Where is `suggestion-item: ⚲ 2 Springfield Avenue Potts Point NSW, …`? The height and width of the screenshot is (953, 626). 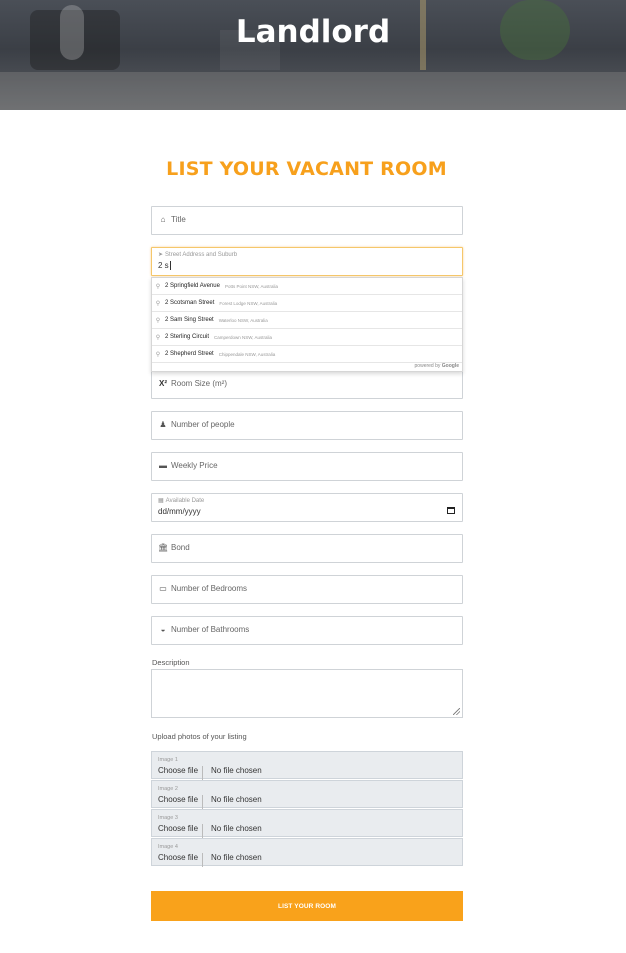
suggestion-item: ⚲ 2 Springfield Avenue Potts Point NSW, … is located at coordinates (307, 286).